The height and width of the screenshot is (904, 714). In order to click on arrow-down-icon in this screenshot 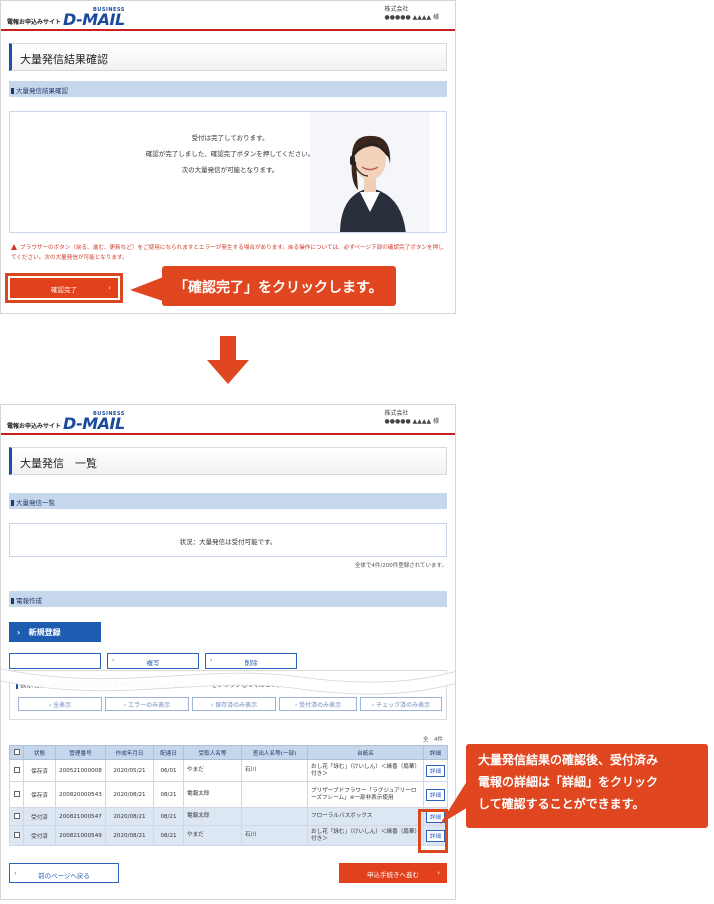, I will do `click(228, 360)`.